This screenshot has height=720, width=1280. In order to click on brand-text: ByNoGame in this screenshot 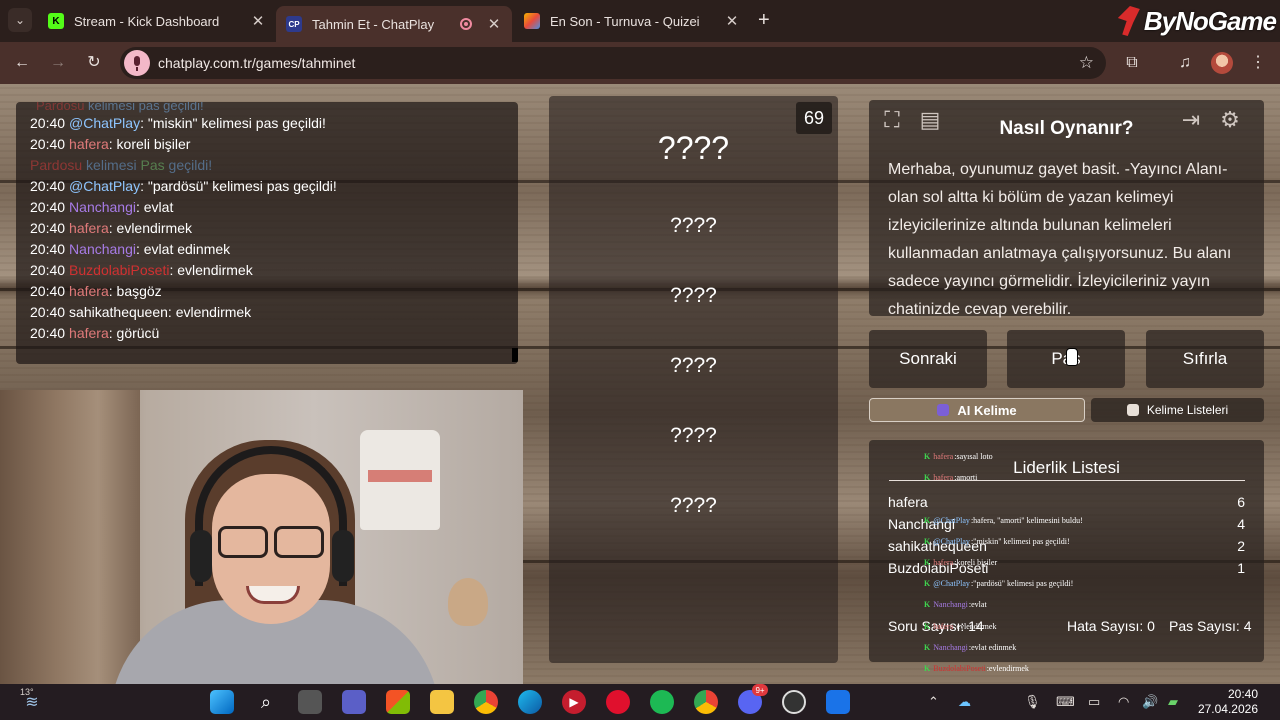, I will do `click(1210, 20)`.